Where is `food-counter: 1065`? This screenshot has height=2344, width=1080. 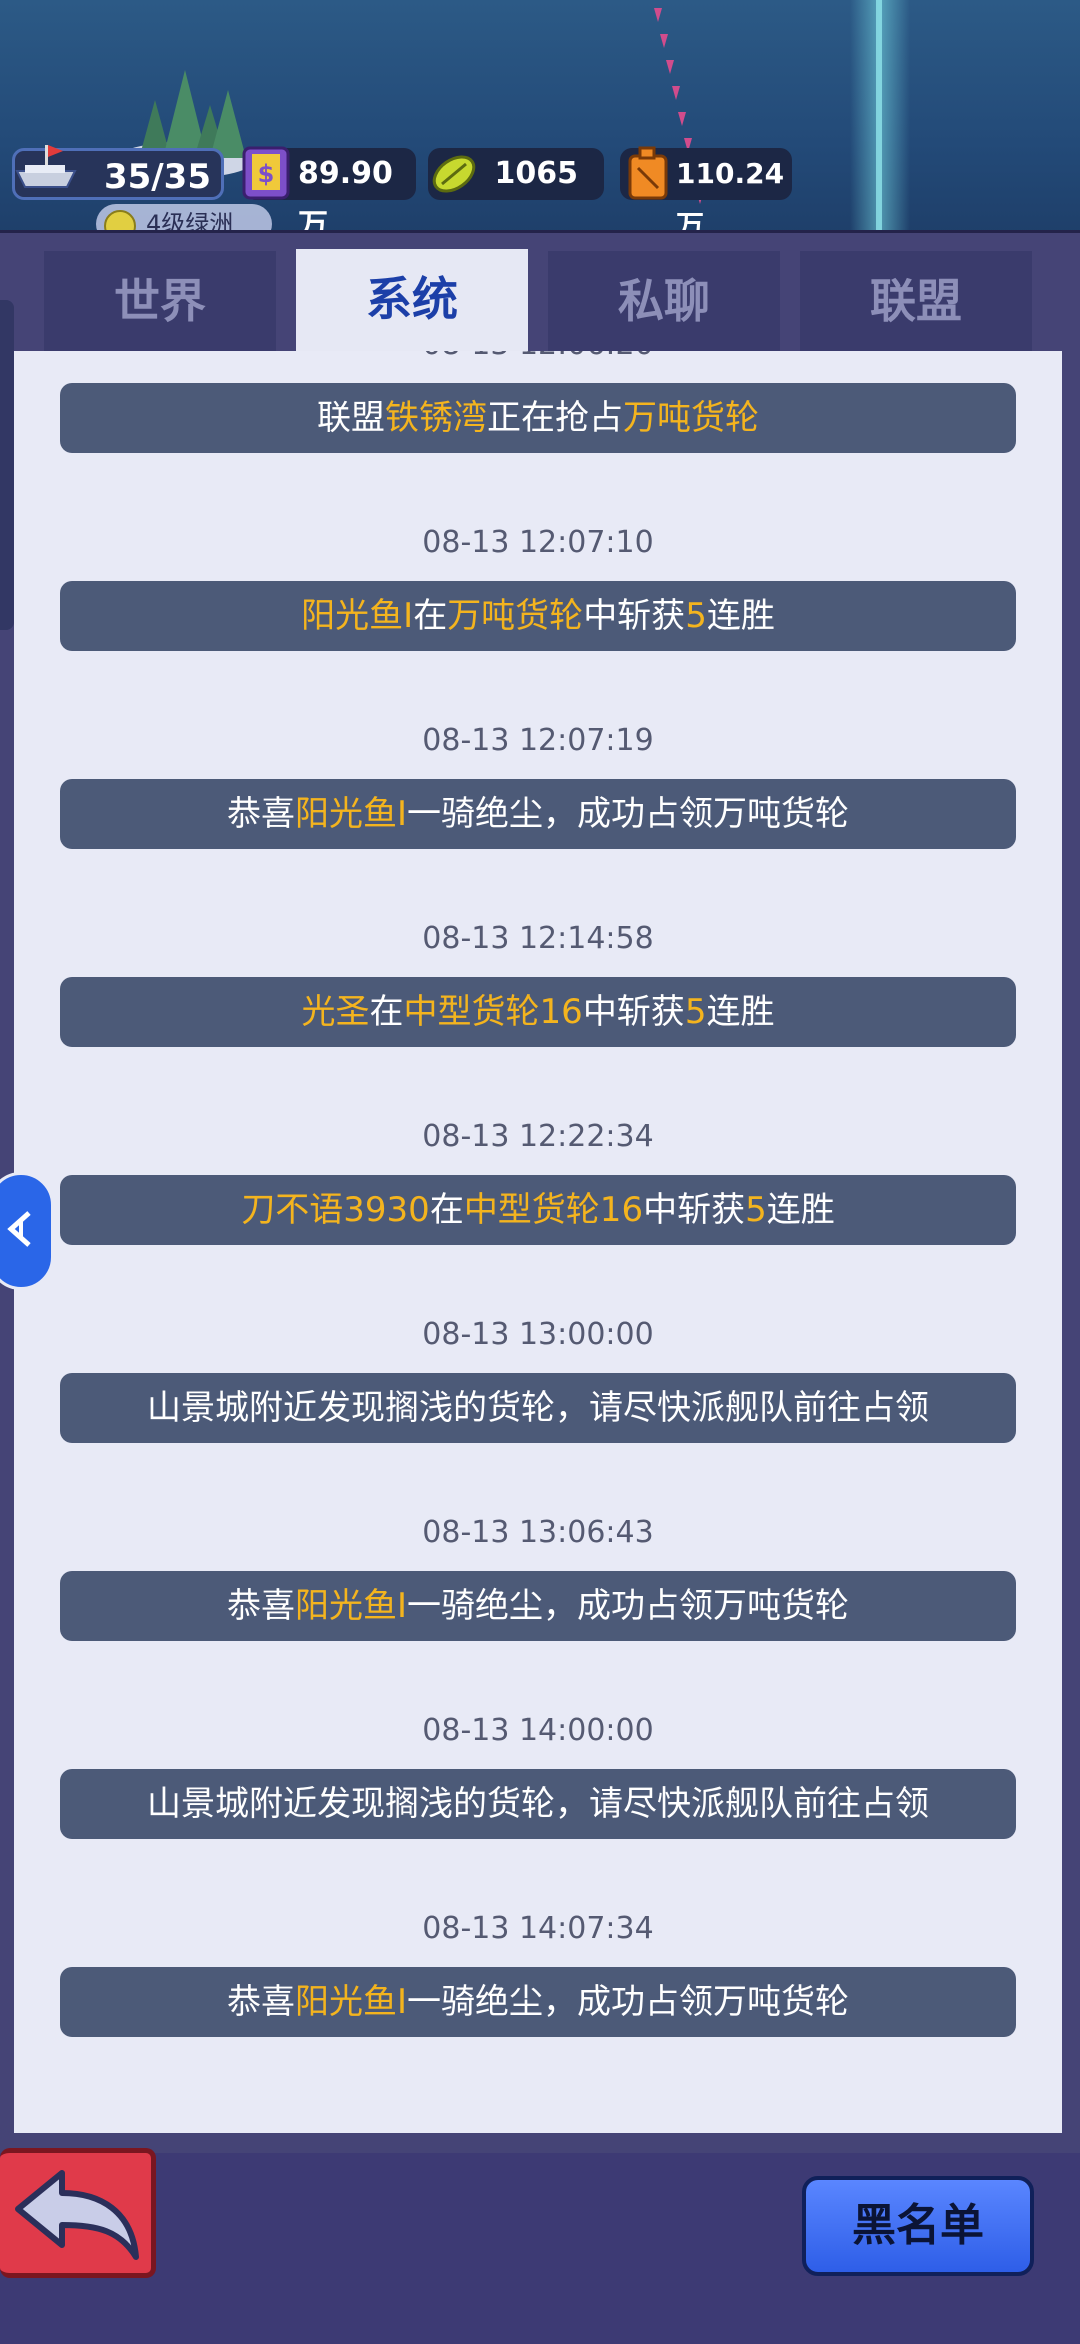
food-counter: 1065 is located at coordinates (516, 174).